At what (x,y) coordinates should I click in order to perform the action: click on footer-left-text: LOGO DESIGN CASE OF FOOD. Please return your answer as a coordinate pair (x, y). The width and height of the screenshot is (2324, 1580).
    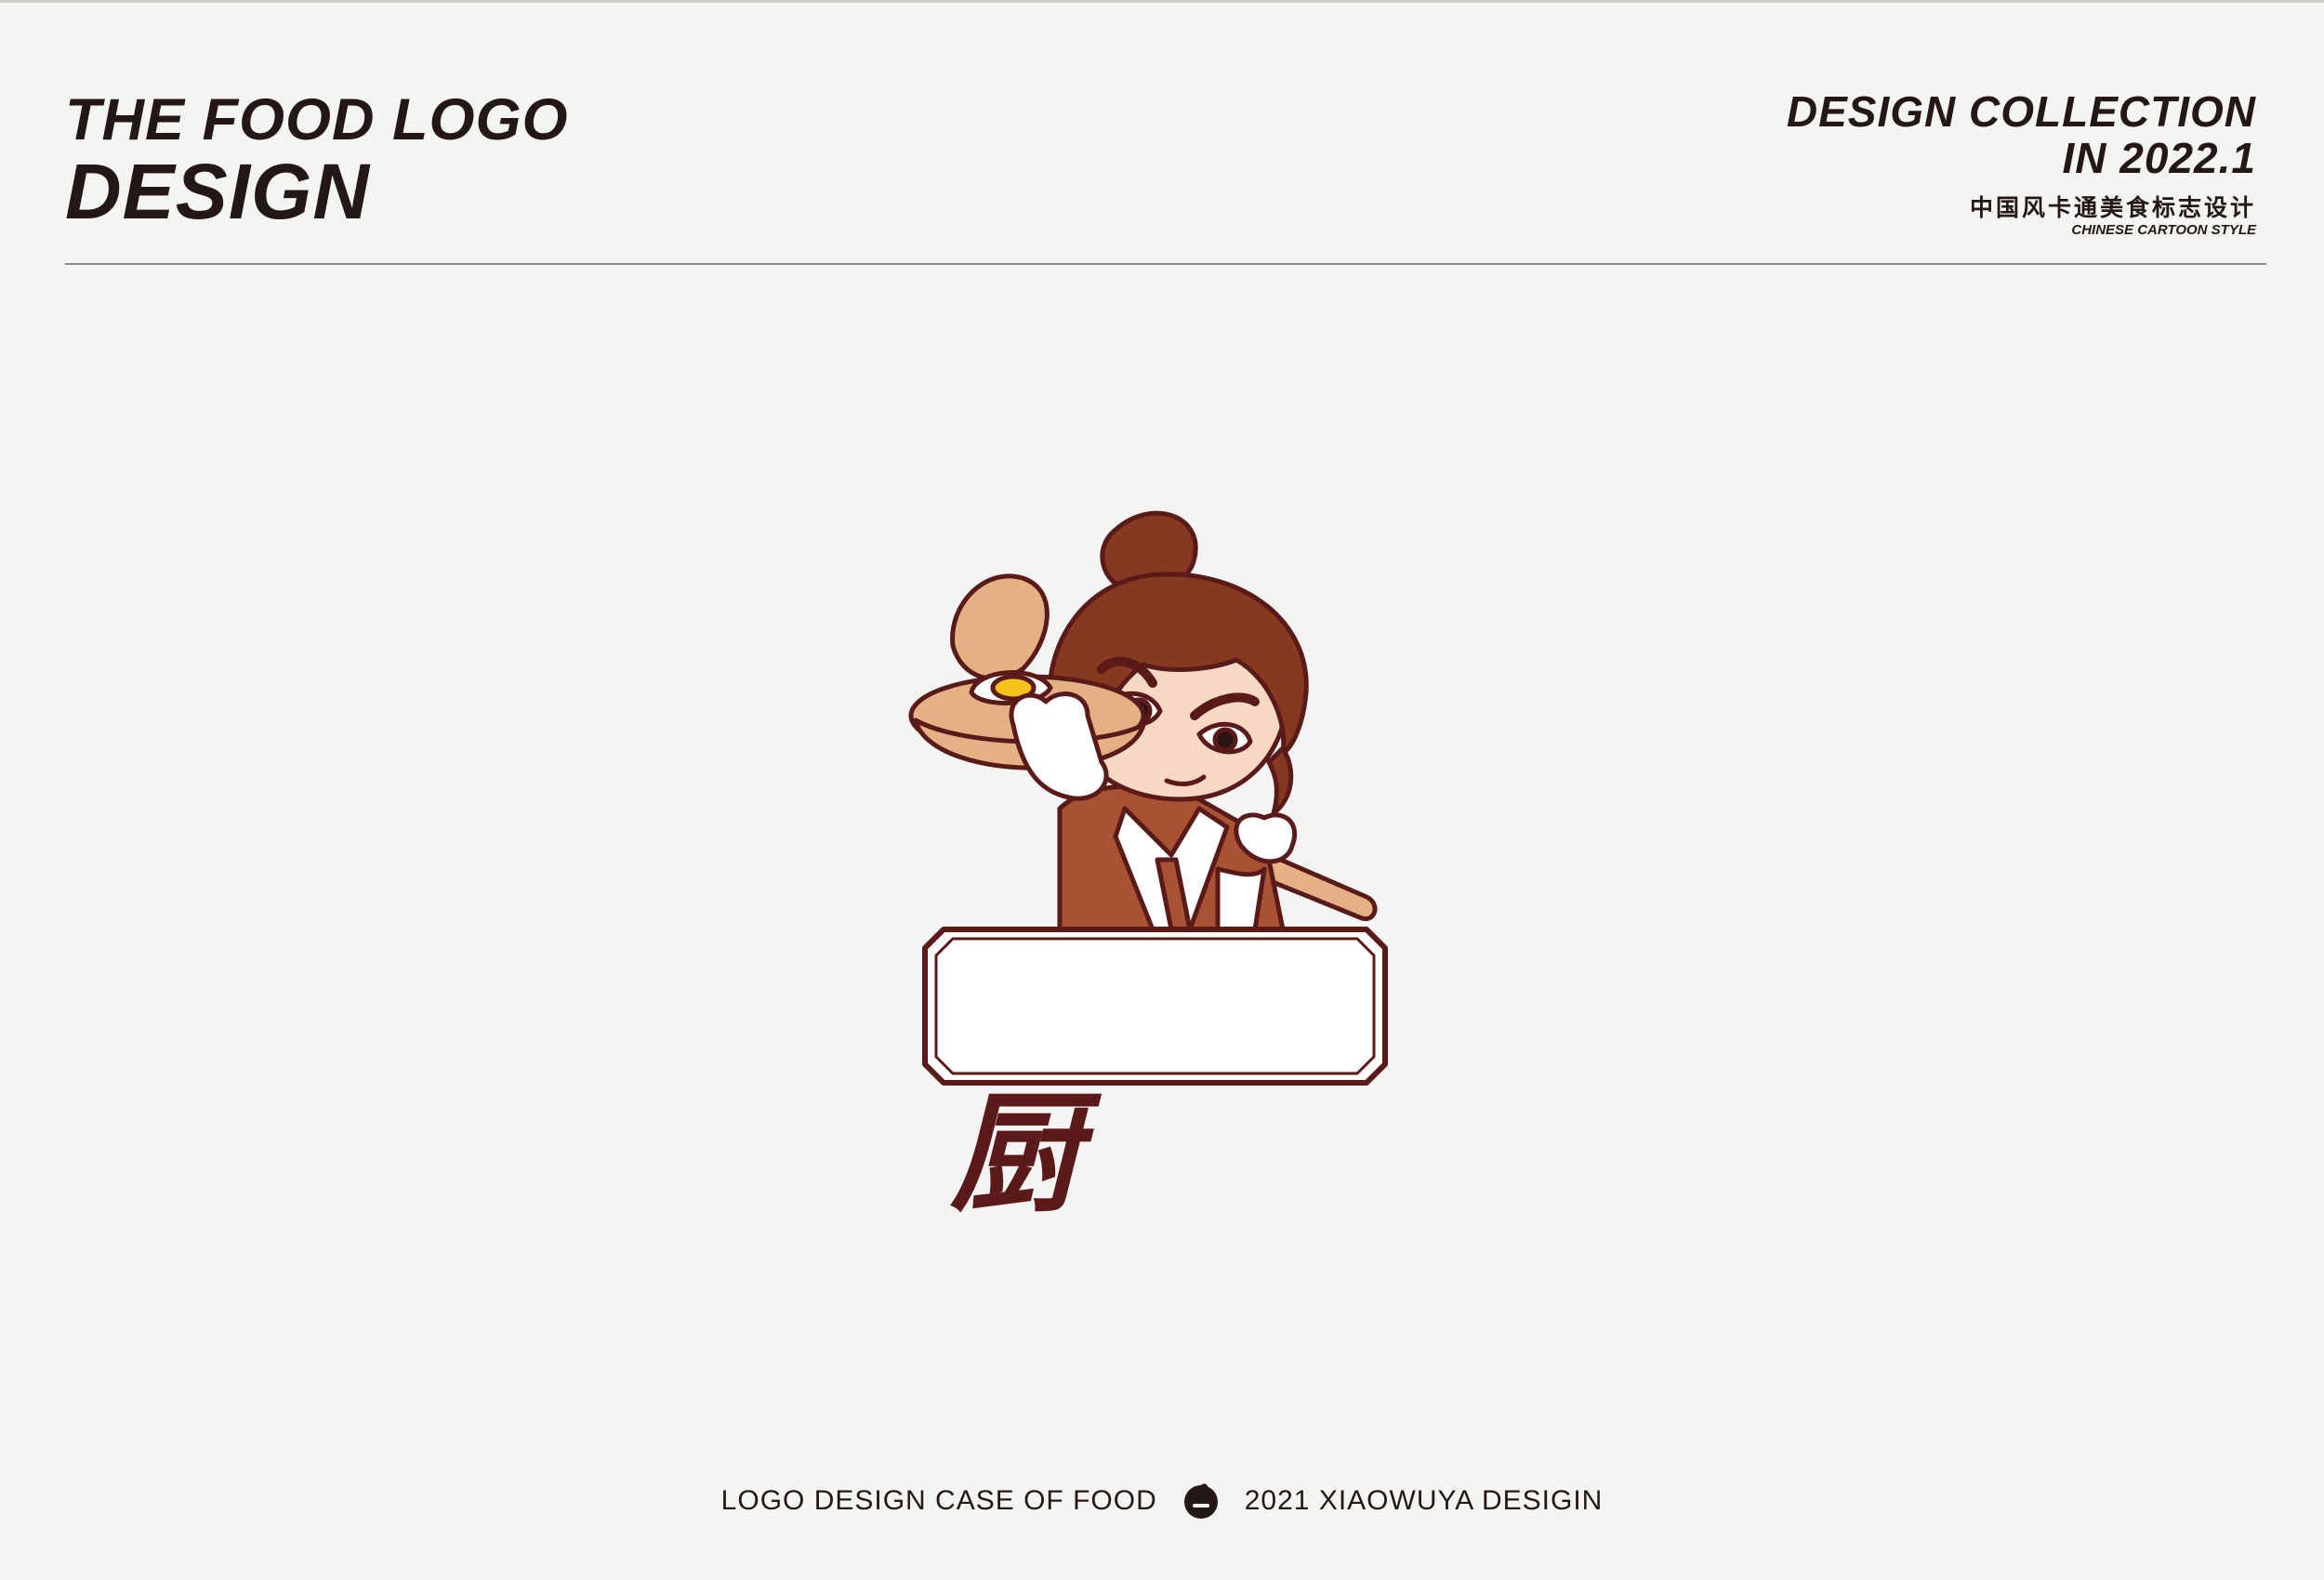
    Looking at the image, I should click on (938, 1500).